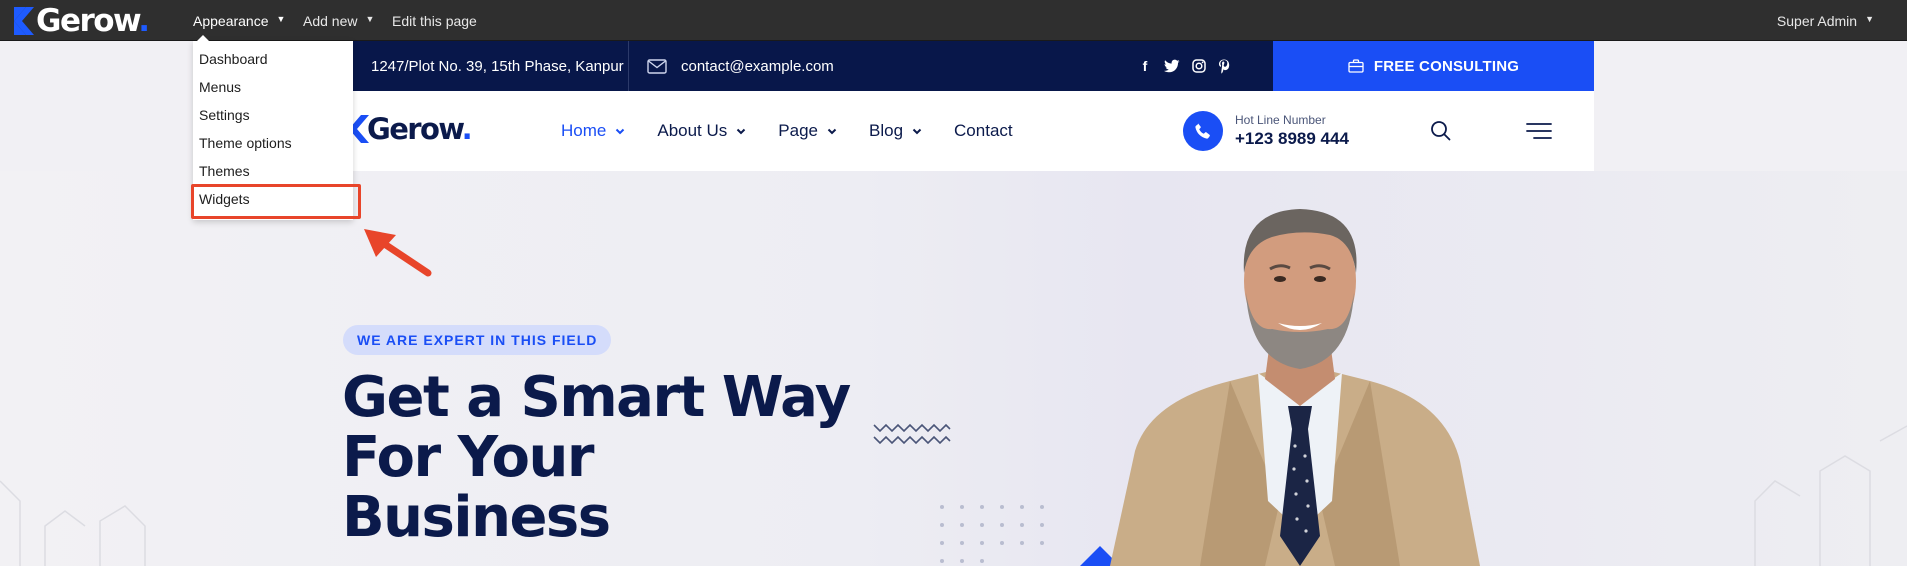 The width and height of the screenshot is (1907, 566). Describe the element at coordinates (1203, 131) in the screenshot. I see `phone-icon` at that location.